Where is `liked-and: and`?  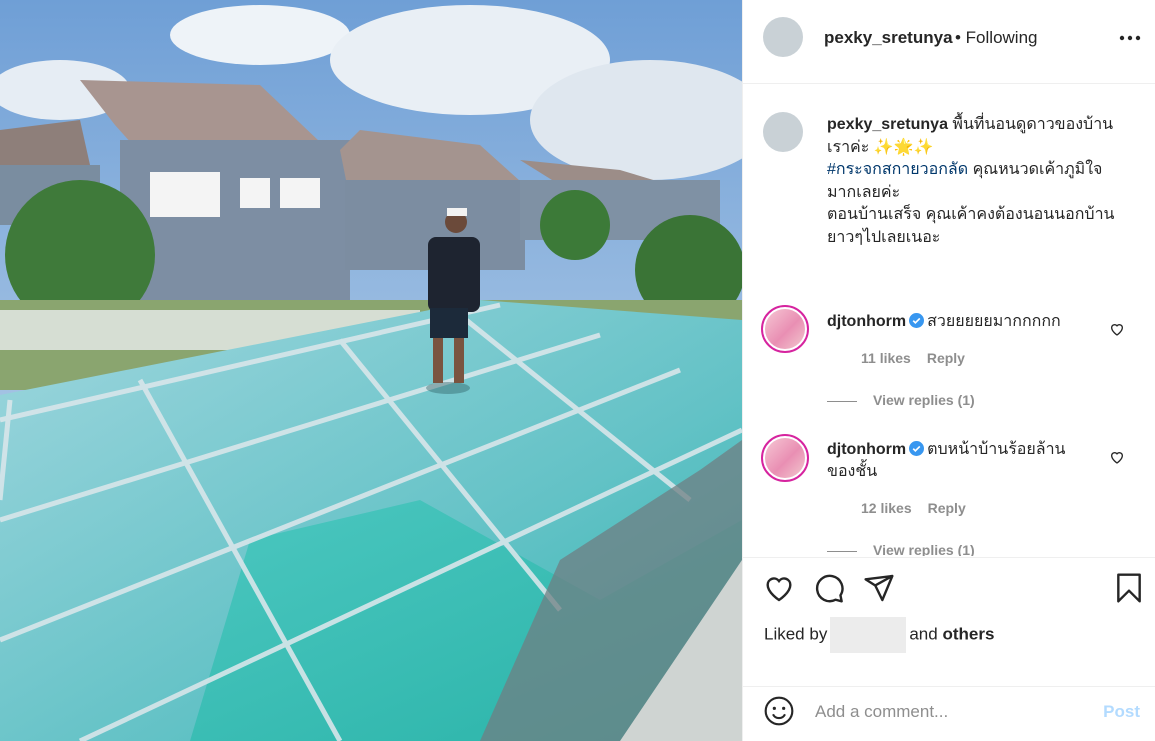
liked-and: and is located at coordinates (923, 634).